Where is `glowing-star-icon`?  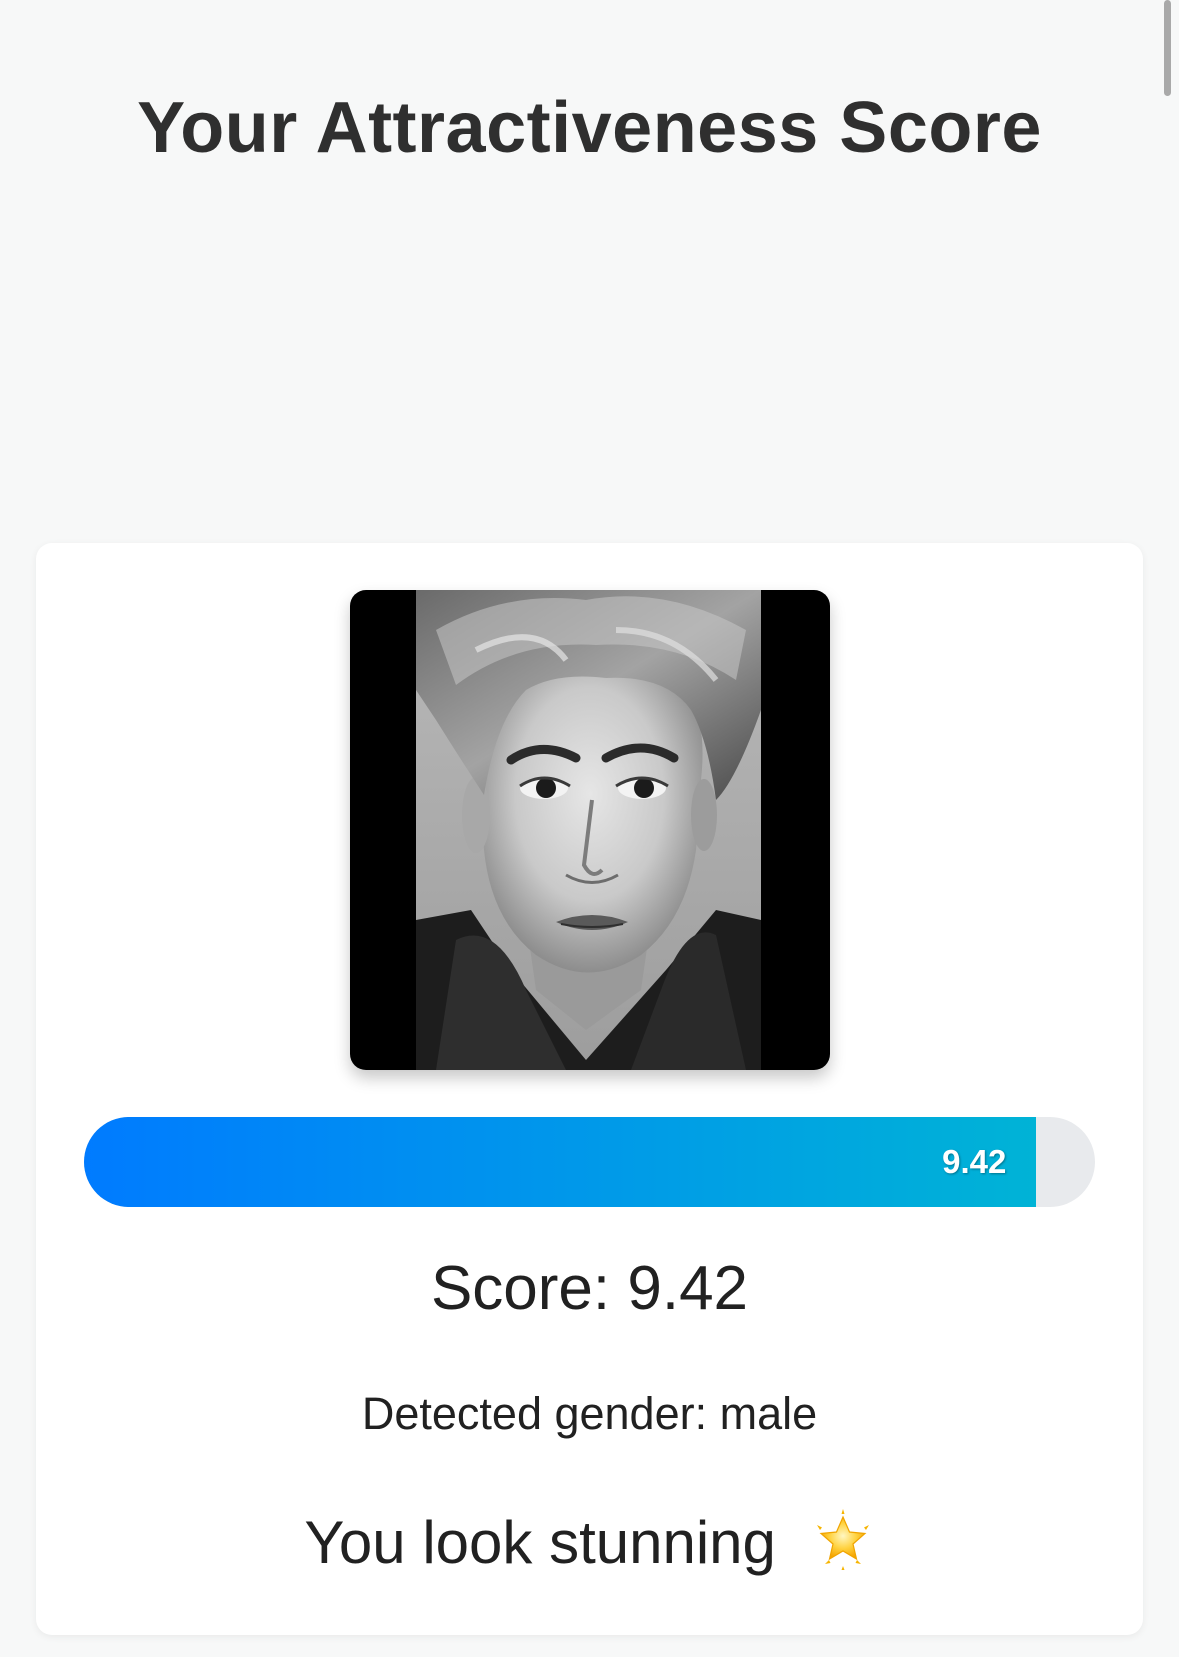
glowing-star-icon is located at coordinates (842, 1539).